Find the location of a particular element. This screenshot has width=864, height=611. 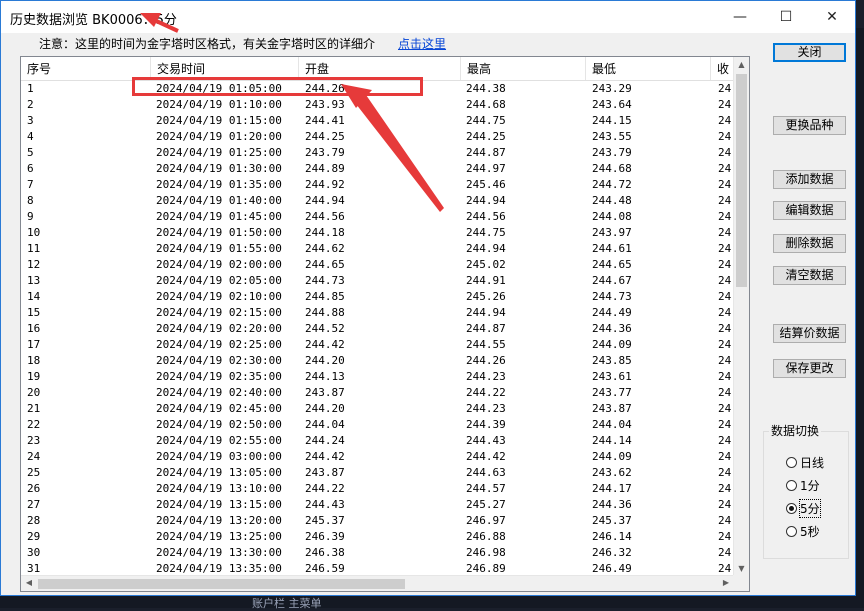

table-cell: 1 is located at coordinates (30, 88).